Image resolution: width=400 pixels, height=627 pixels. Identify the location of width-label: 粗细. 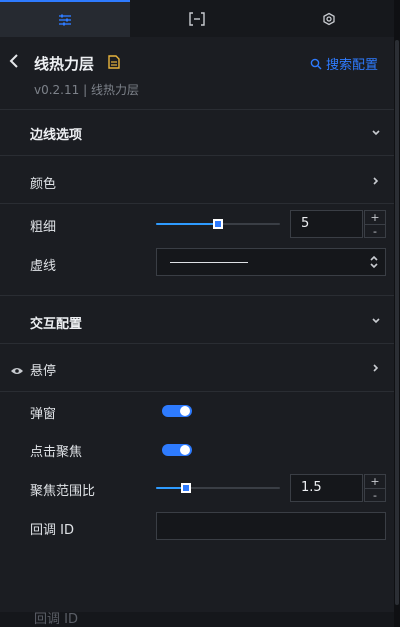
(43, 227).